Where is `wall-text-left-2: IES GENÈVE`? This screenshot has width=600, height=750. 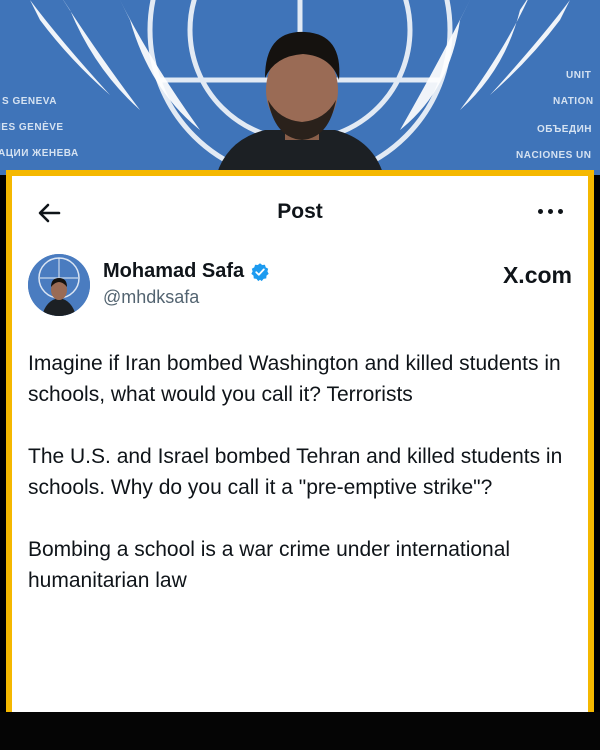
wall-text-left-2: IES GENÈVE is located at coordinates (32, 127).